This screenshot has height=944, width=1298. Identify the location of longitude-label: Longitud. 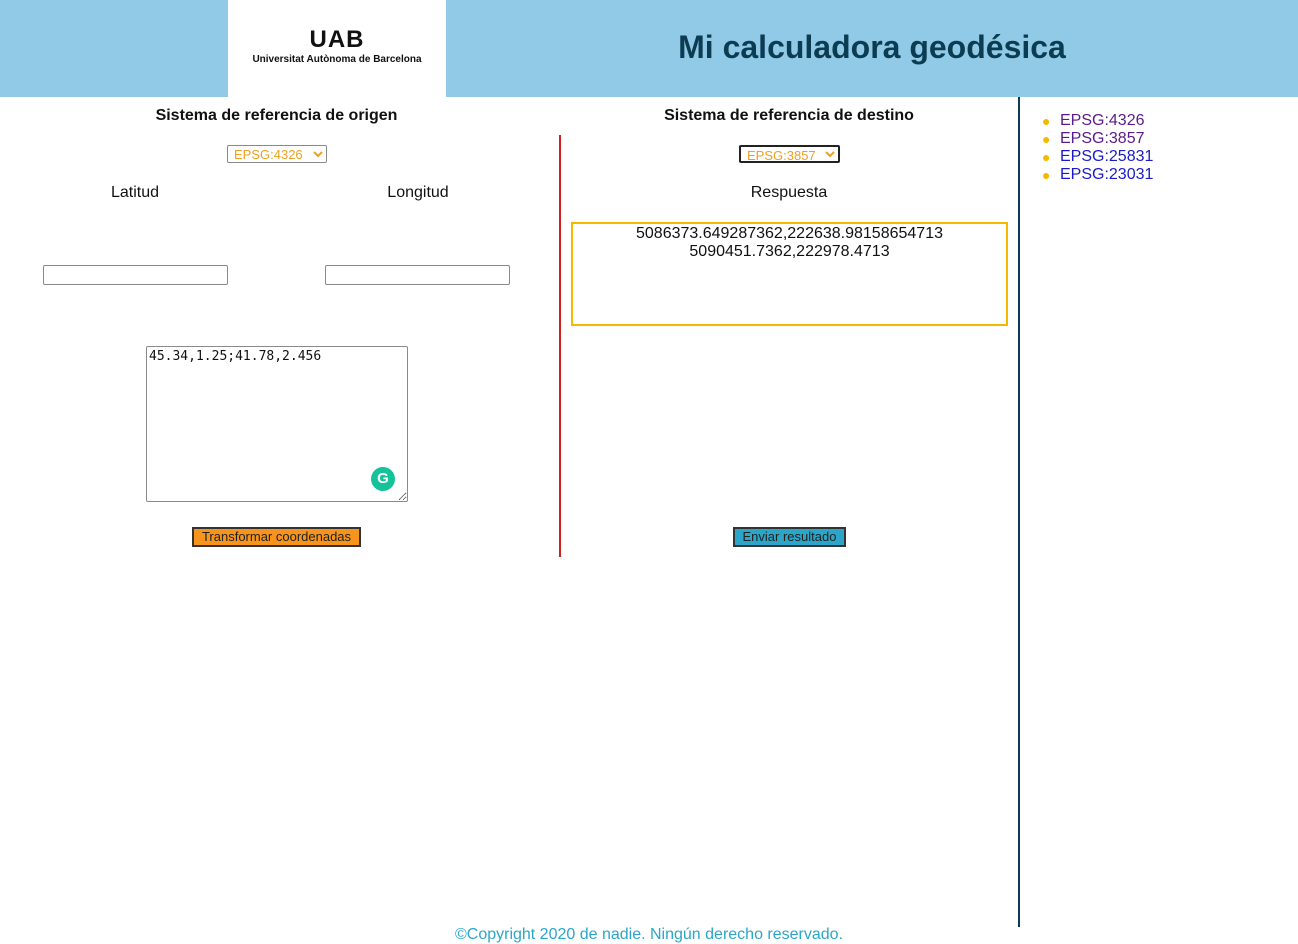
(418, 192).